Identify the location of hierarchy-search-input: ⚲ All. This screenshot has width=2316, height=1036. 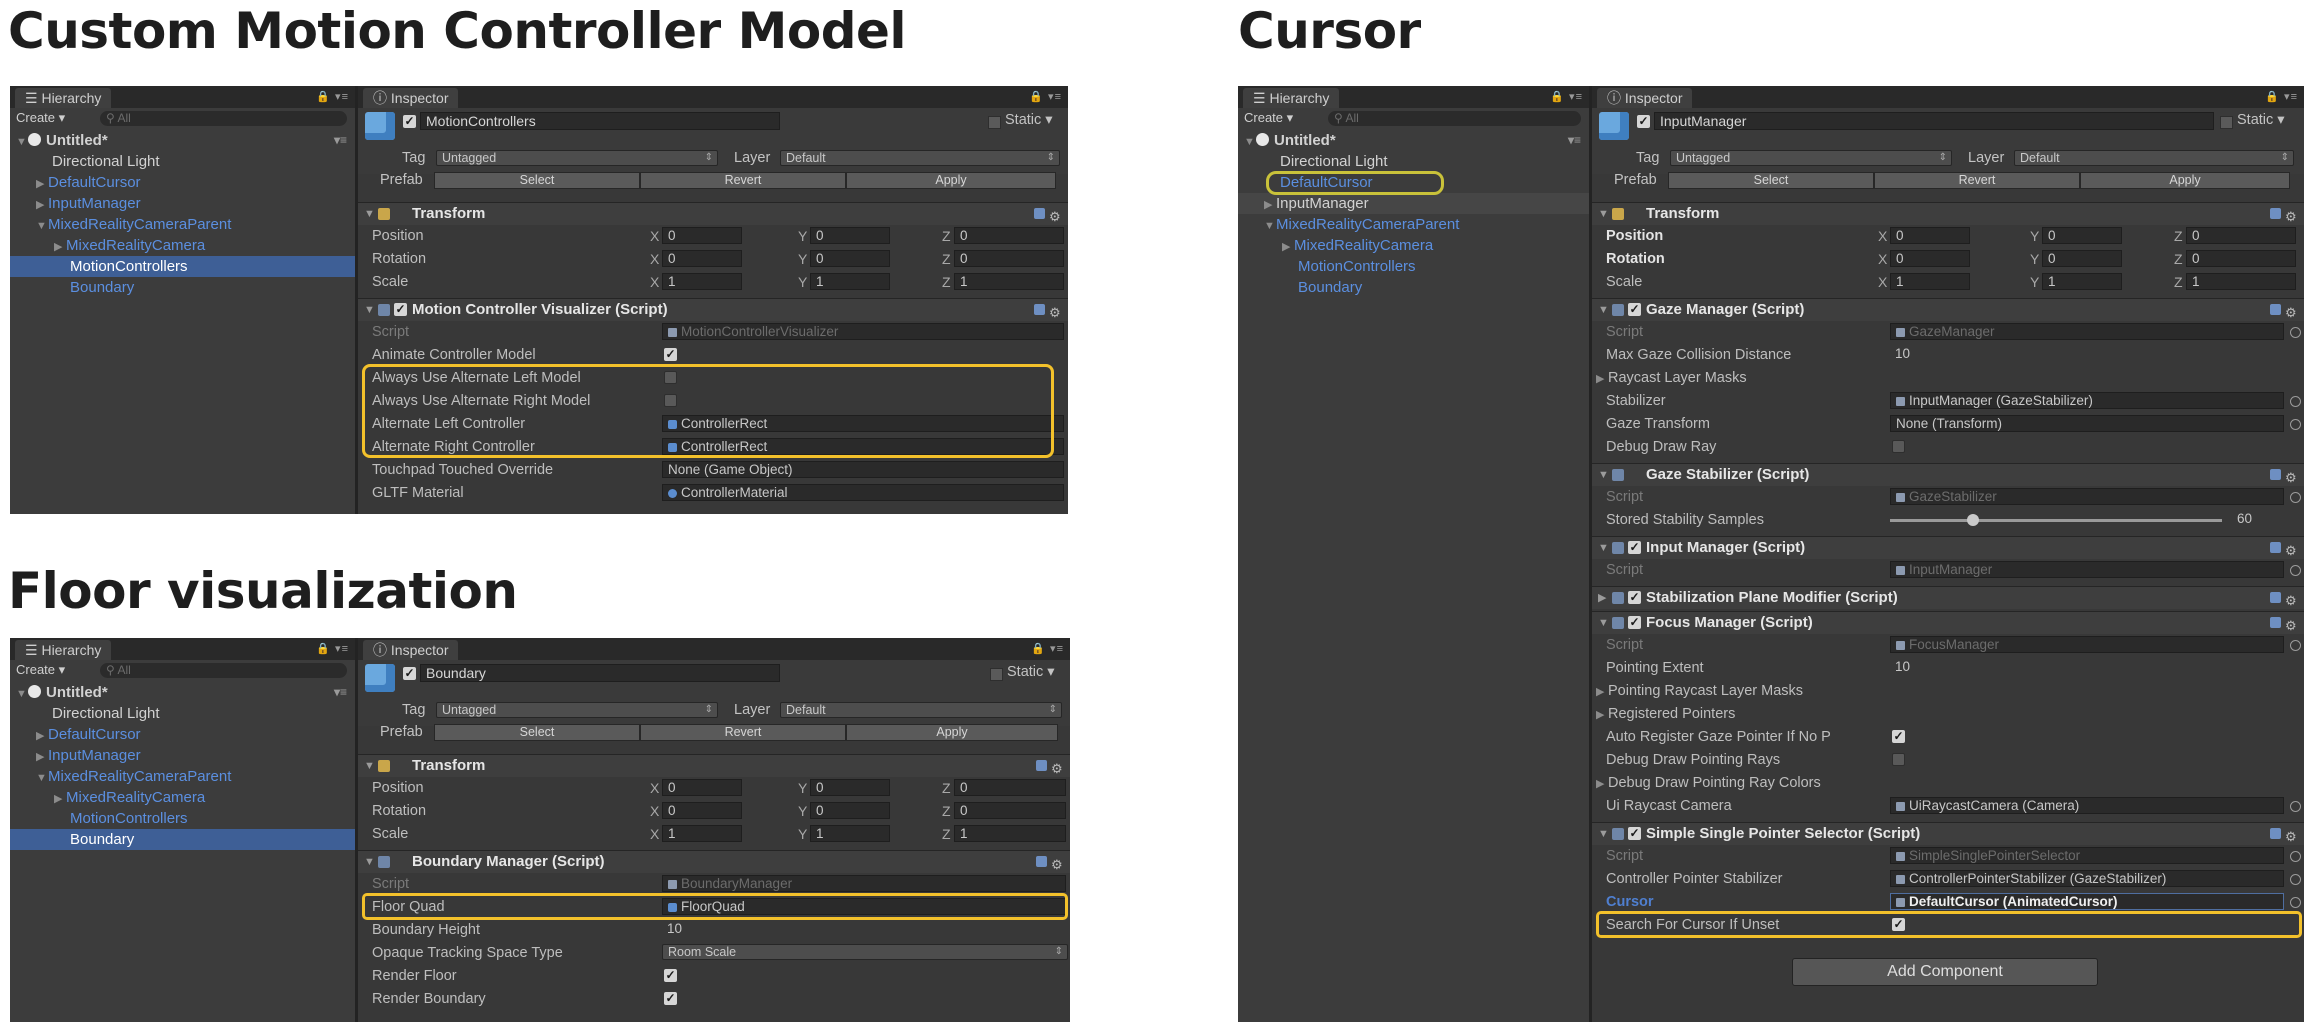
(1454, 118).